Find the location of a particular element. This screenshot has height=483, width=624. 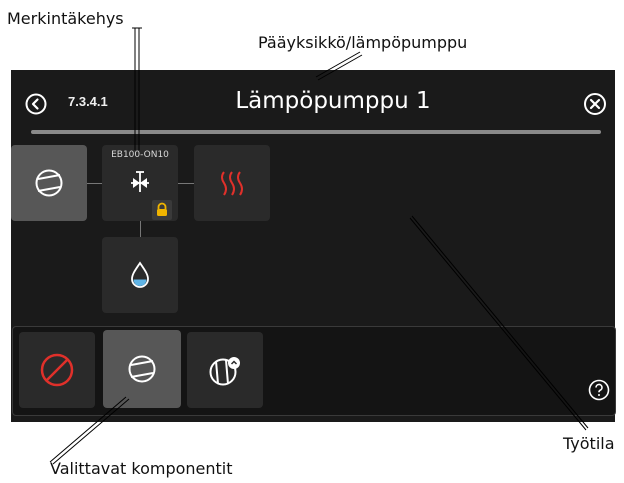

help-icon is located at coordinates (599, 390).